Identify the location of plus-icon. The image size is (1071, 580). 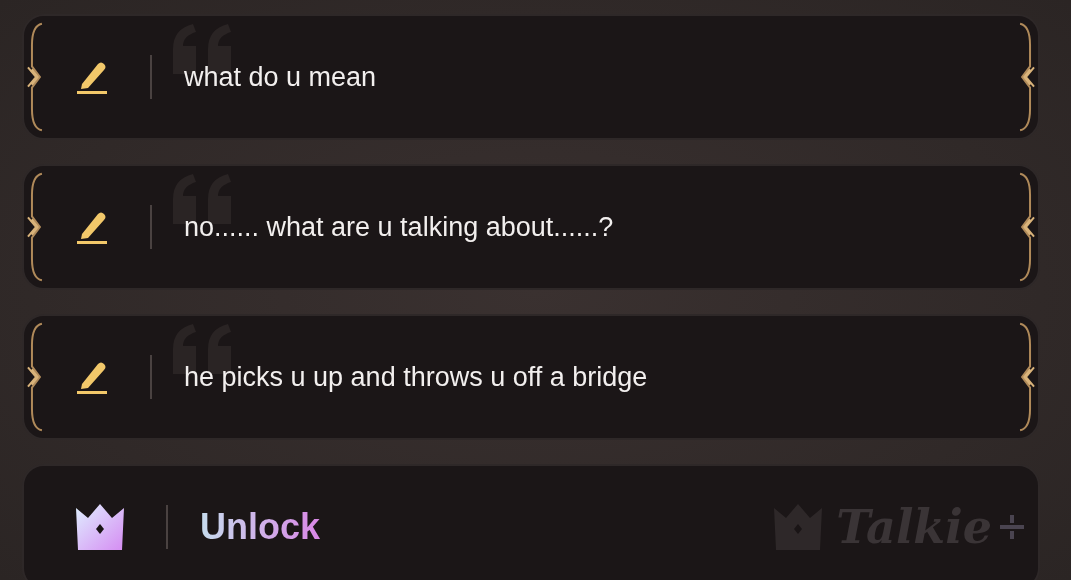
(1012, 527).